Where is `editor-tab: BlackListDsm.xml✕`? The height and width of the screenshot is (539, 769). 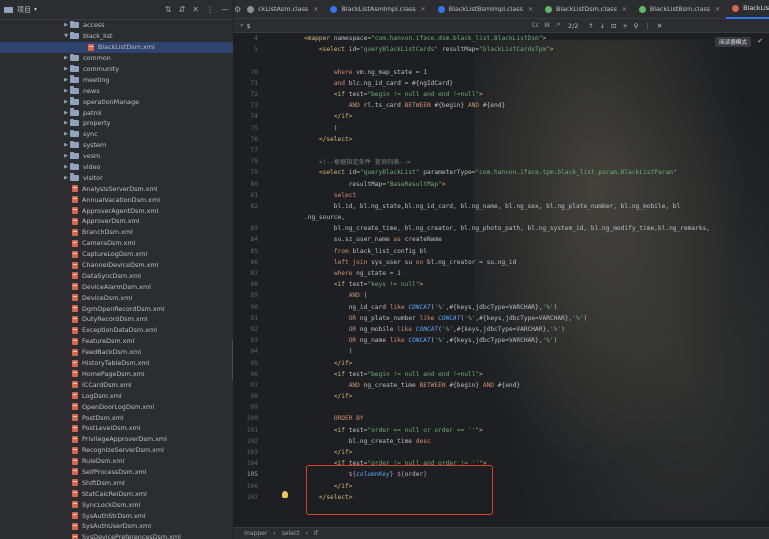
editor-tab: BlackListDsm.xml✕ is located at coordinates (747, 9).